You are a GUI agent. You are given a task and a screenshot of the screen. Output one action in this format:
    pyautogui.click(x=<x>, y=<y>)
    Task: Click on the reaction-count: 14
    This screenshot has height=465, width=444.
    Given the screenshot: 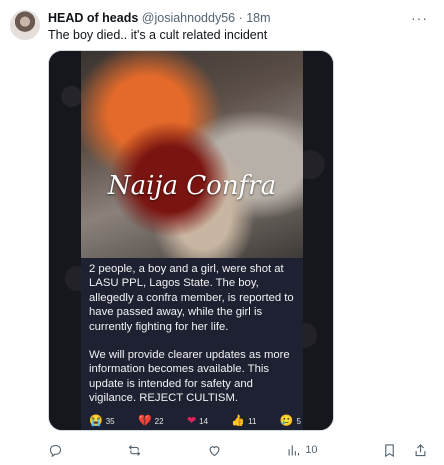 What is the action you would take?
    pyautogui.click(x=204, y=421)
    